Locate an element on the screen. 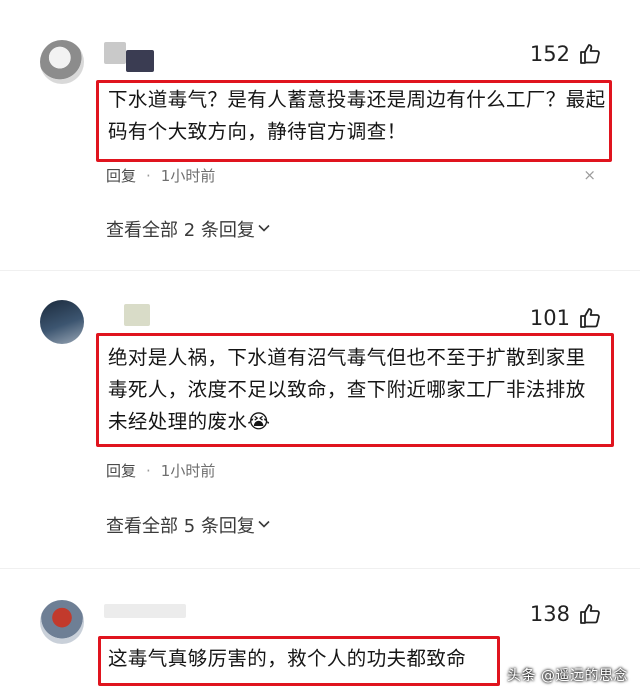  watermark: 头条 @遥远的思念 is located at coordinates (567, 676).